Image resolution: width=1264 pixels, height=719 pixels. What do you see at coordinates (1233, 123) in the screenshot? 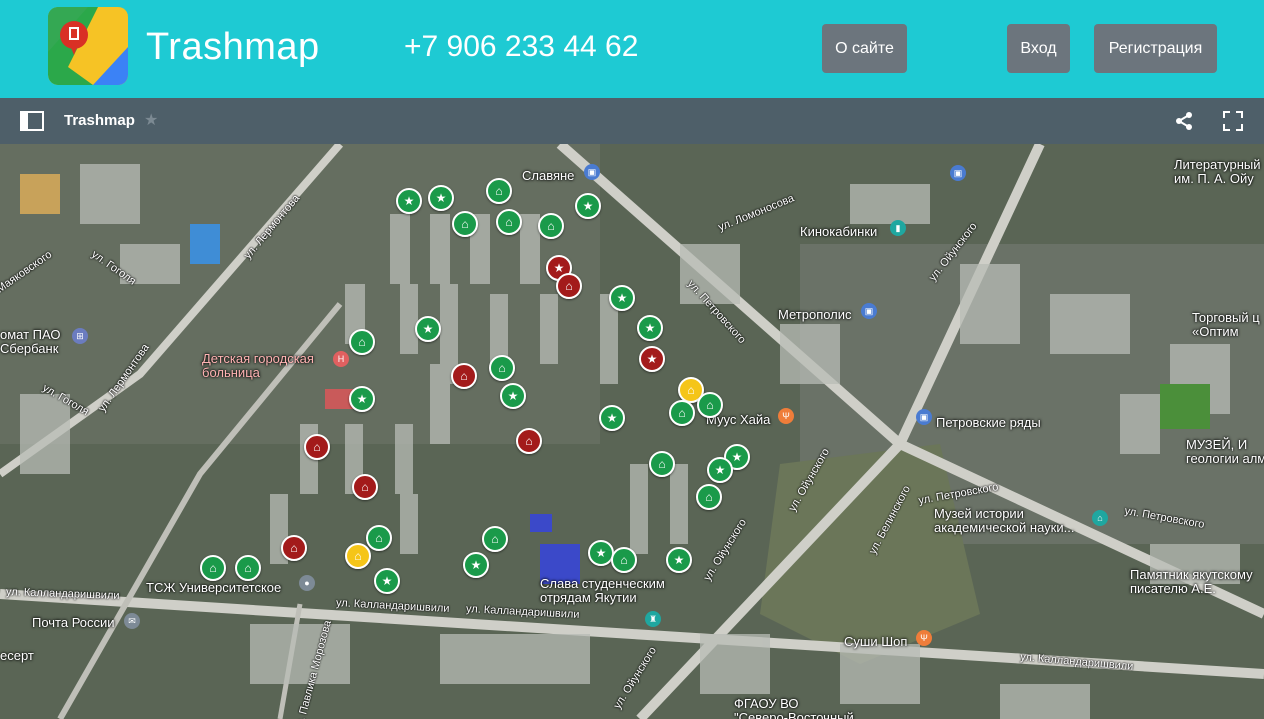
I see `fullscreen-icon` at bounding box center [1233, 123].